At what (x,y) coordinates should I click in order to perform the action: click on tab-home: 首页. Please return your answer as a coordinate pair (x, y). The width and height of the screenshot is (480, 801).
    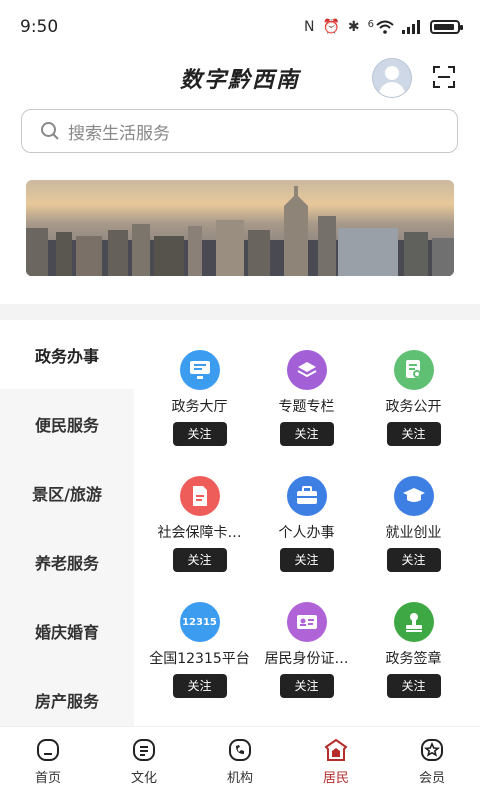
    Looking at the image, I should click on (48, 764).